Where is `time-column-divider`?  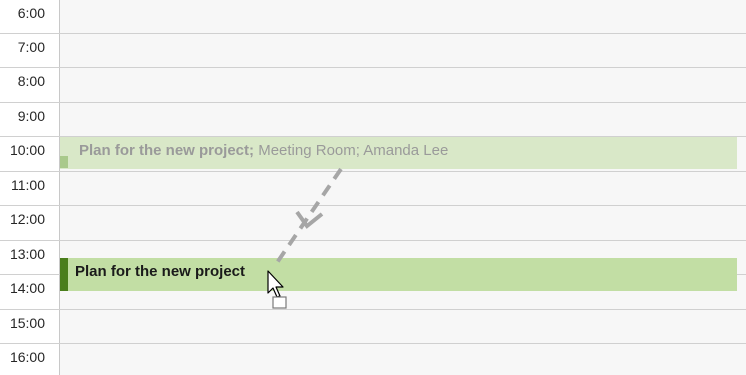
time-column-divider is located at coordinates (59, 187).